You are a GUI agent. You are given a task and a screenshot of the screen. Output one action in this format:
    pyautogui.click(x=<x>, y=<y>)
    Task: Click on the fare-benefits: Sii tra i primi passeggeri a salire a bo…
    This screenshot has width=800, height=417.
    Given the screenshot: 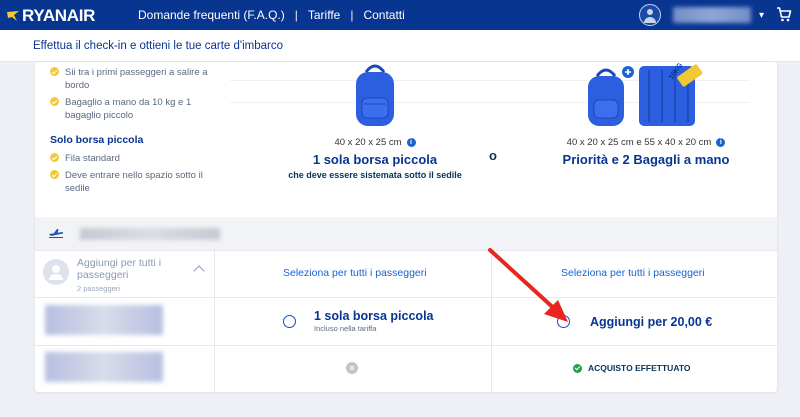 What is the action you would take?
    pyautogui.click(x=135, y=132)
    